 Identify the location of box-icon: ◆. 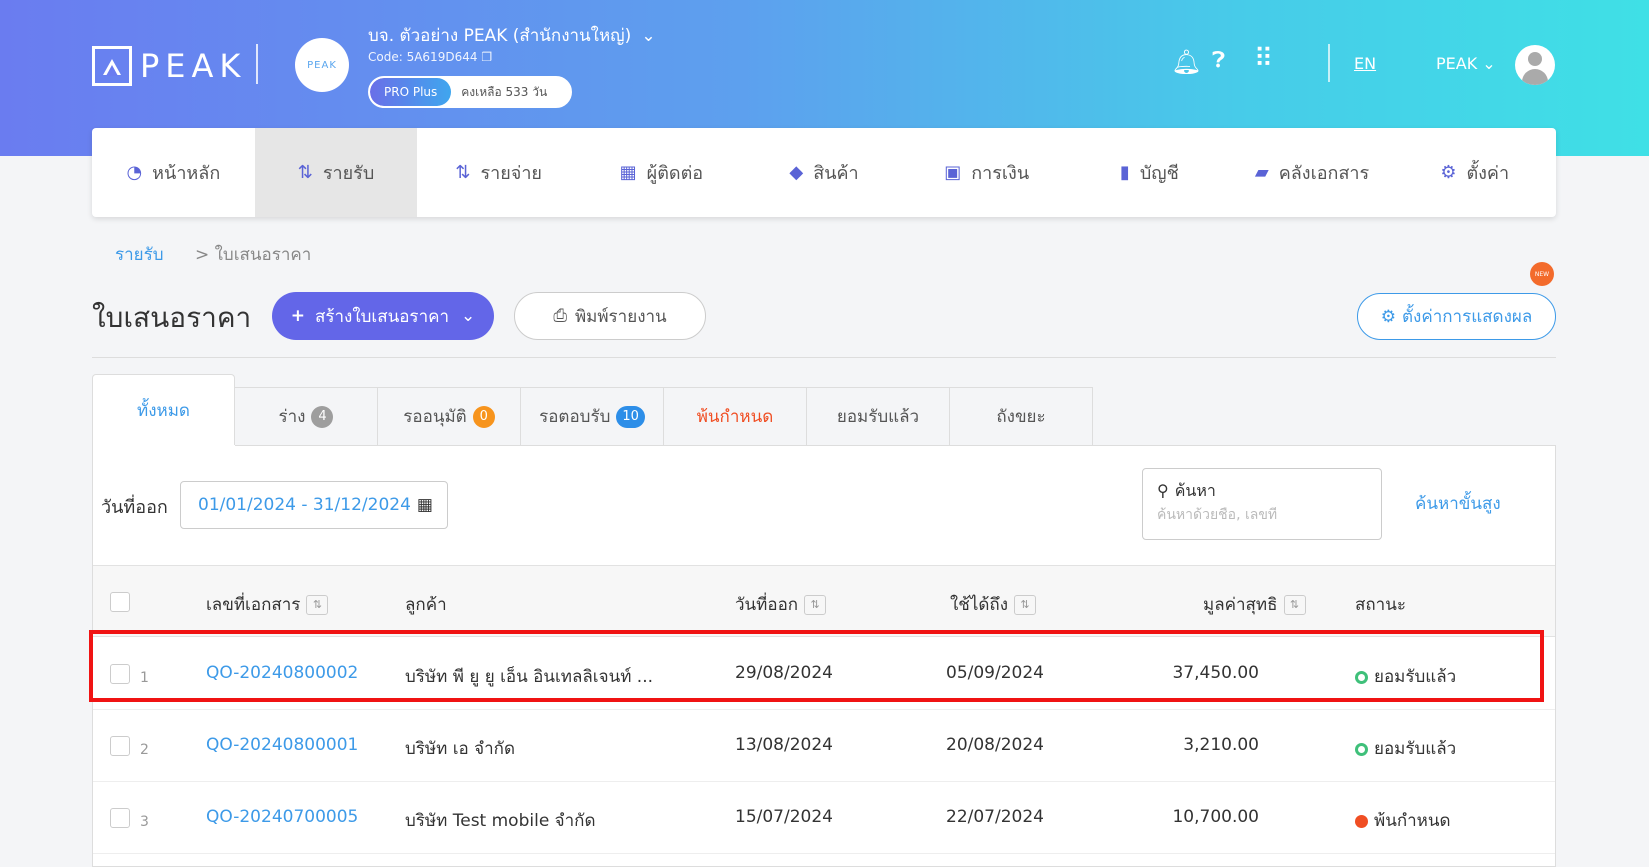
(796, 172).